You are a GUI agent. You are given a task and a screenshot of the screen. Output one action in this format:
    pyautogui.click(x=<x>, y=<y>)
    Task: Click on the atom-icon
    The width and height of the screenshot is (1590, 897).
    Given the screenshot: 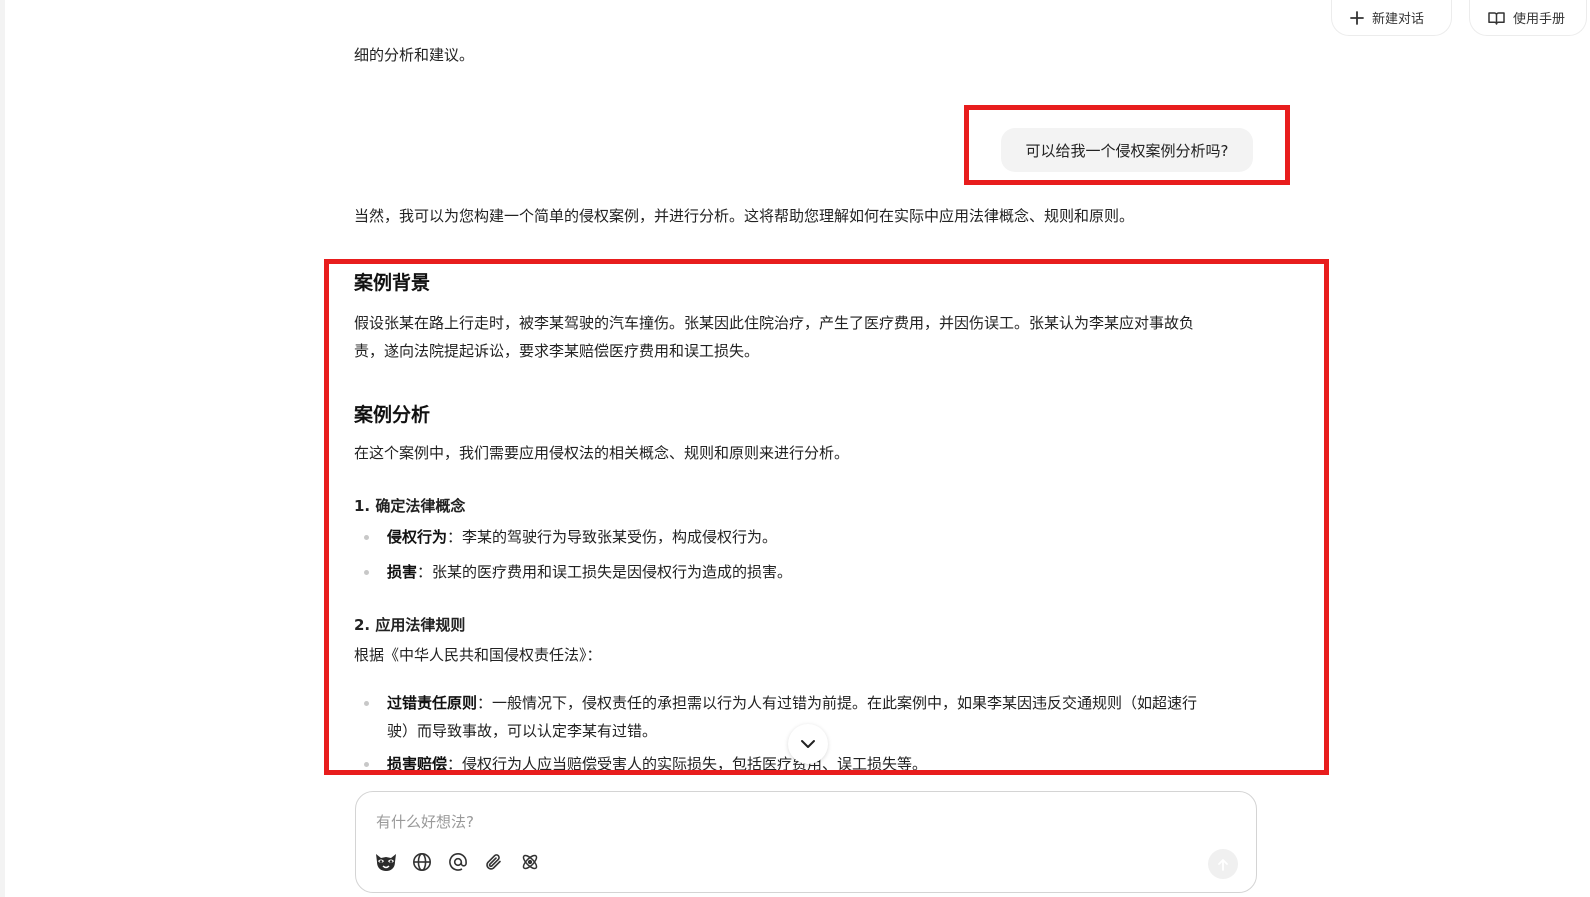 What is the action you would take?
    pyautogui.click(x=530, y=862)
    